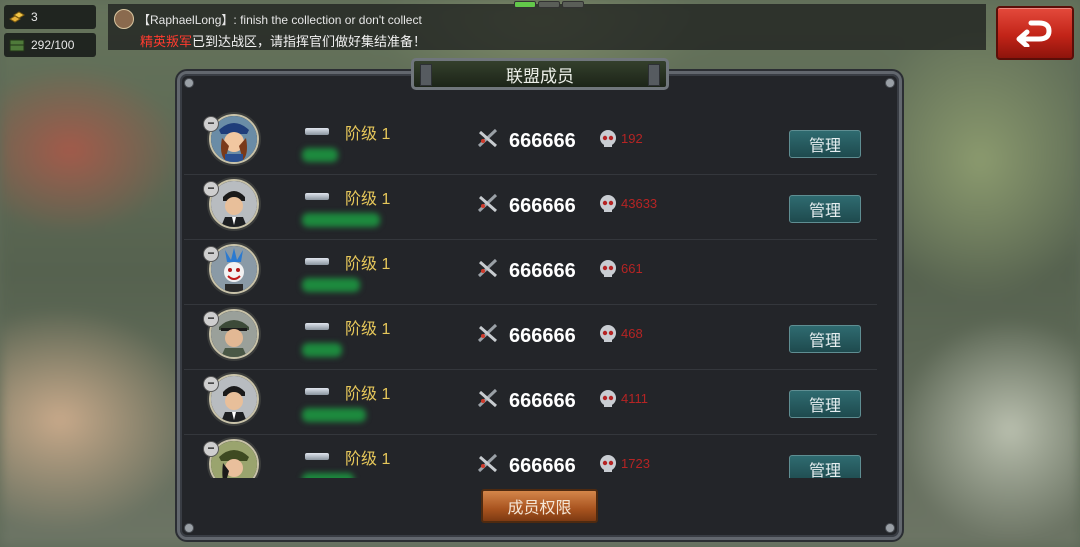 The width and height of the screenshot is (1080, 547). Describe the element at coordinates (539, 506) in the screenshot. I see `member-permissions-button: 成员权限` at that location.